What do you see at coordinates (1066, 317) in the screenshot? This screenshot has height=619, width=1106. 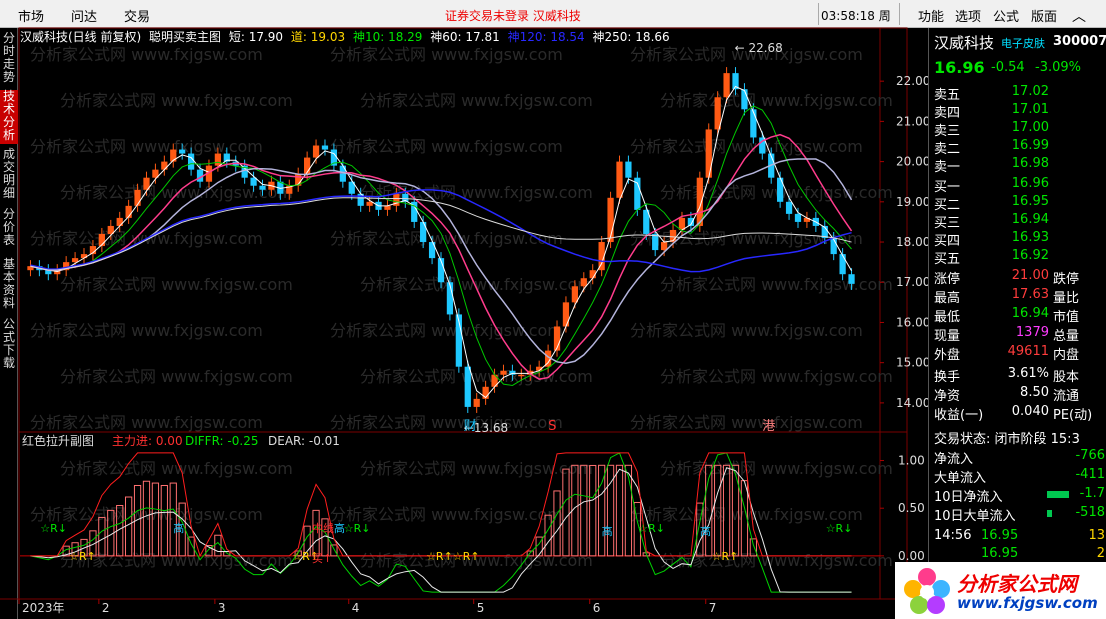 I see `stat-label-right: 市值` at bounding box center [1066, 317].